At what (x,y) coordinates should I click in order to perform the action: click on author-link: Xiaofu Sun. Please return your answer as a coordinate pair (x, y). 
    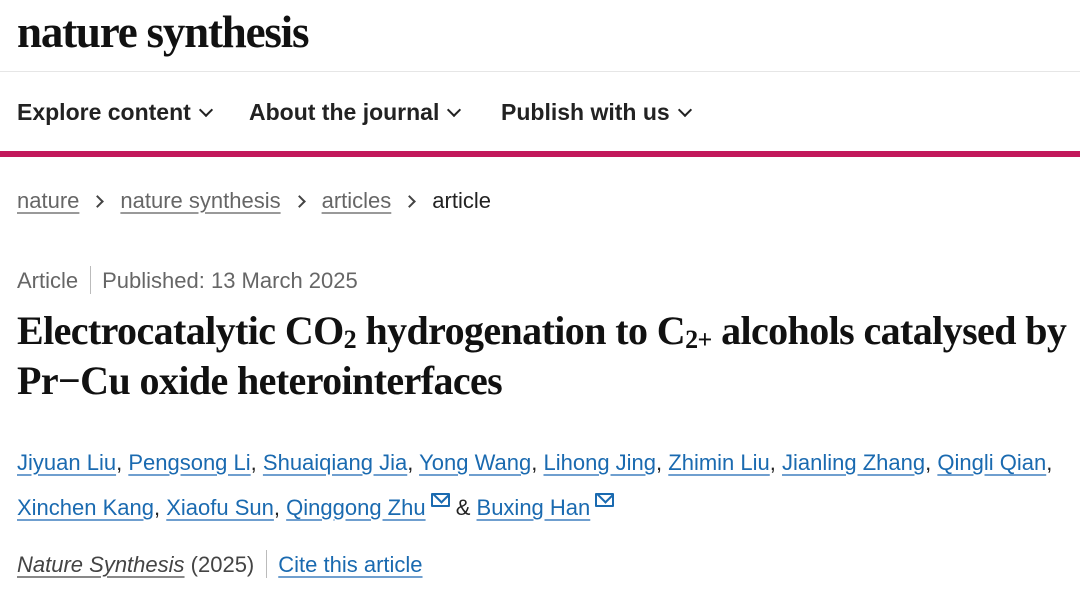
    Looking at the image, I should click on (220, 507).